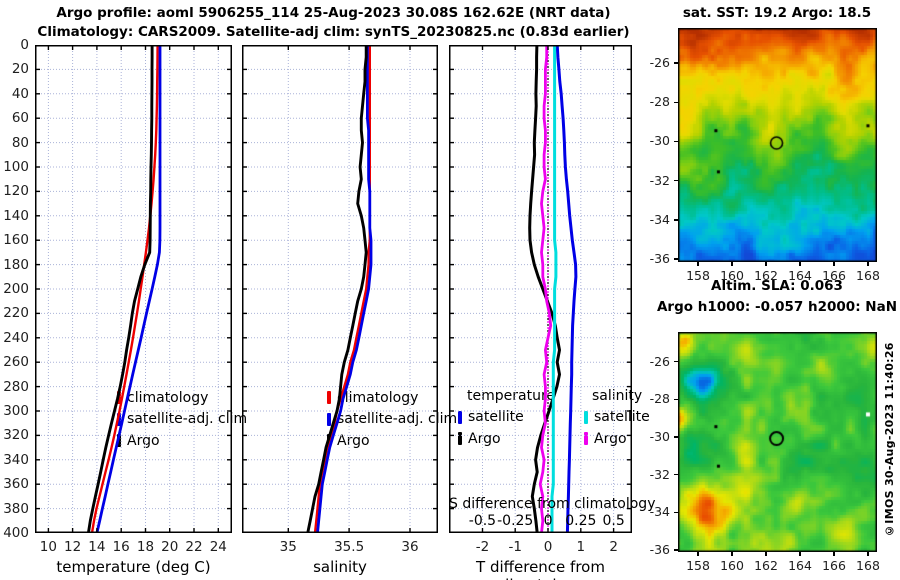 Image resolution: width=900 pixels, height=580 pixels. I want to click on x-axis-title: salinity, so click(340, 567).